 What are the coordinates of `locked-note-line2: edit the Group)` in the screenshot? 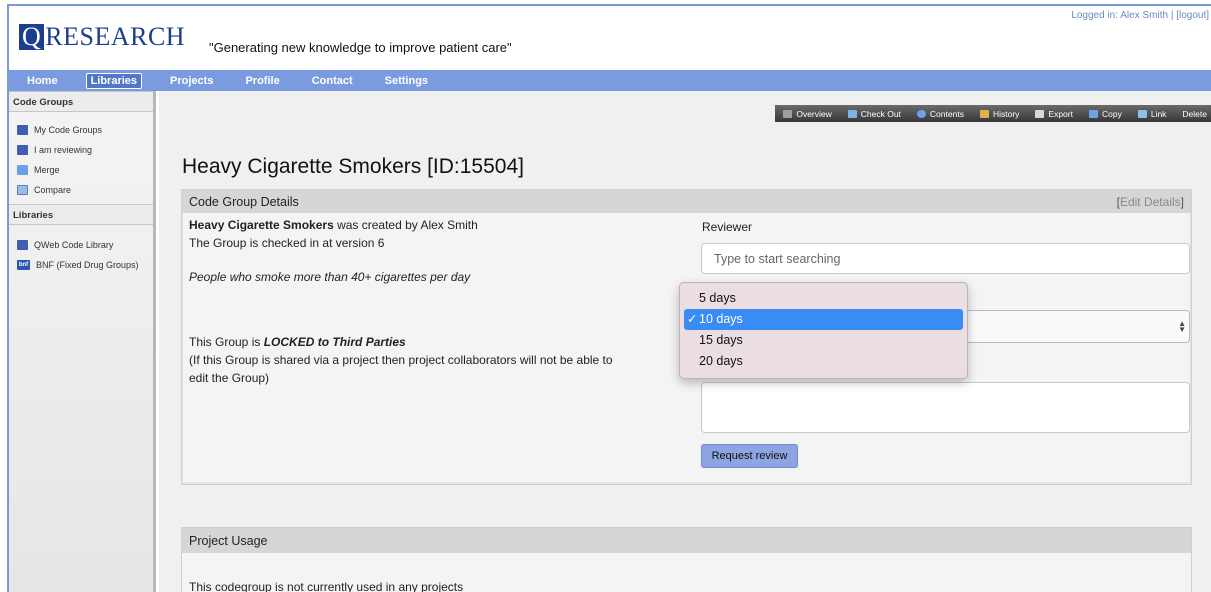 It's located at (229, 378).